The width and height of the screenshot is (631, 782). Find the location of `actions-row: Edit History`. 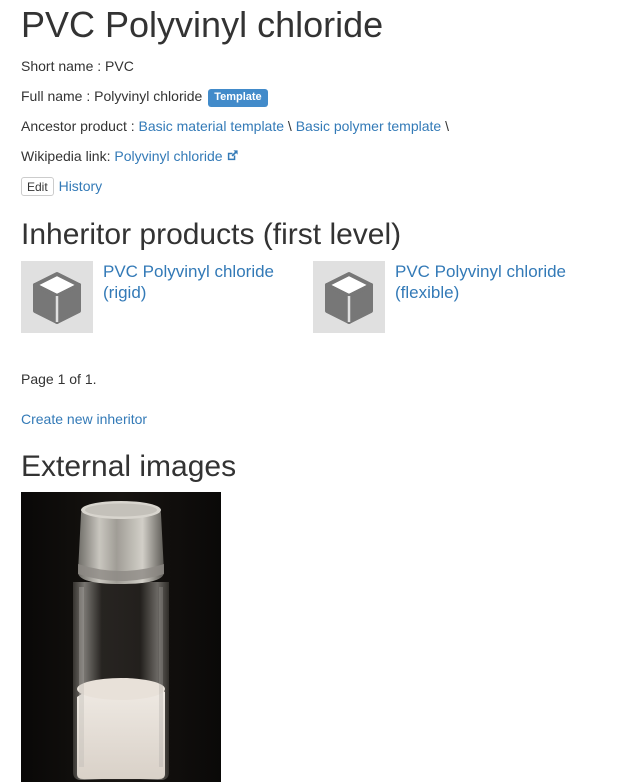

actions-row: Edit History is located at coordinates (61, 186).